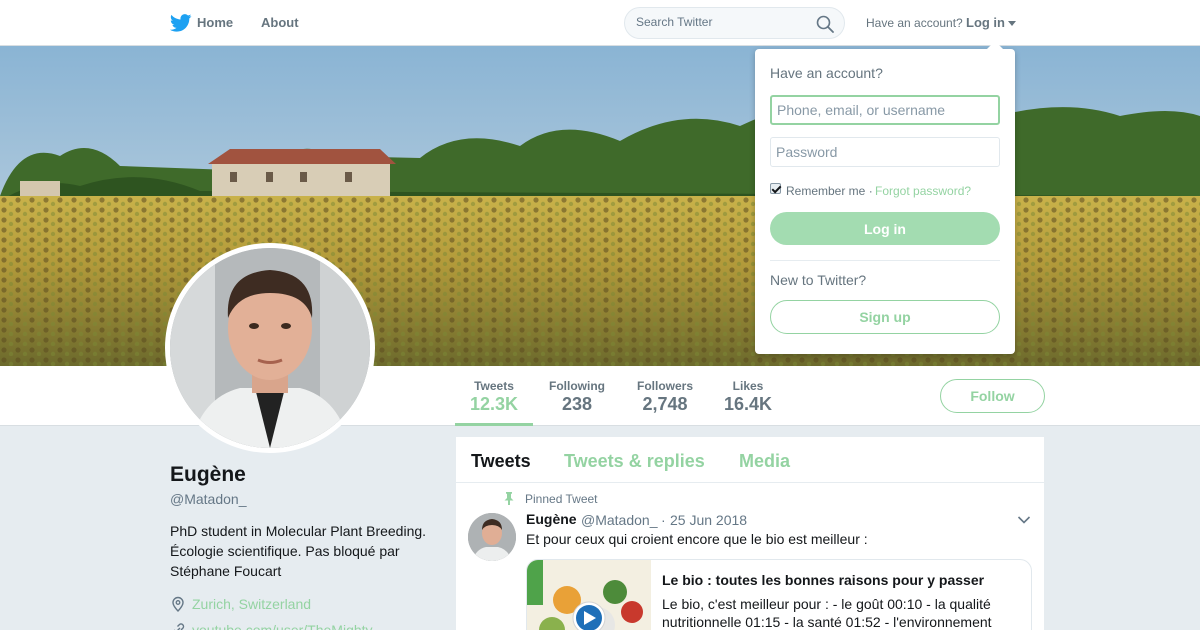 The image size is (1200, 630). I want to click on pinned-tweet-label: Pinned Tweet, so click(561, 499).